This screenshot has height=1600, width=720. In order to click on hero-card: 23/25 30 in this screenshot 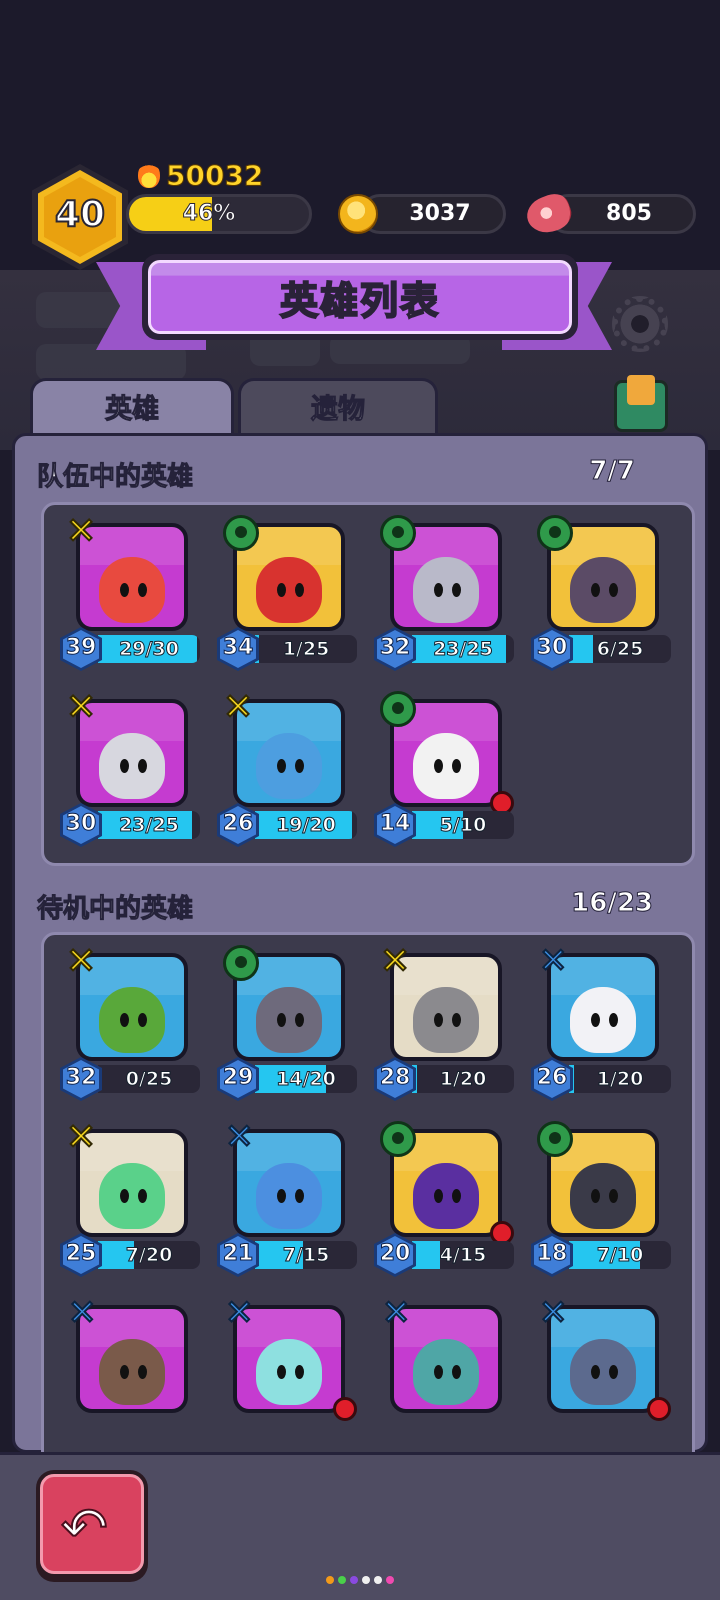, I will do `click(130, 768)`.